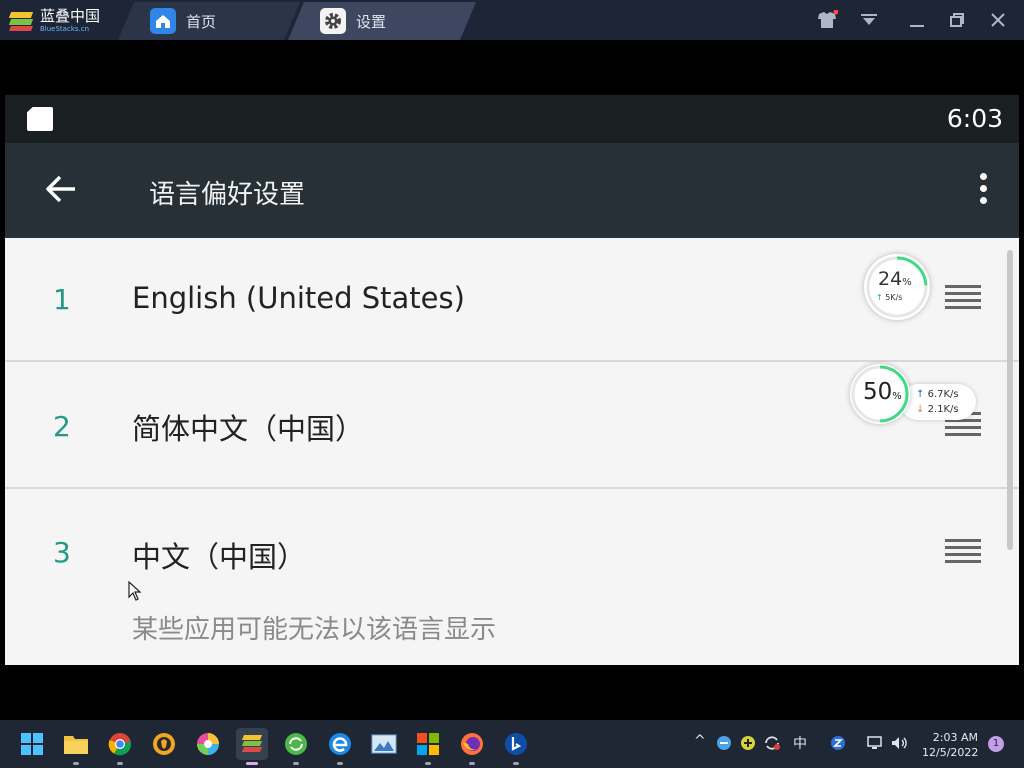 The image size is (1024, 768). What do you see at coordinates (937, 394) in the screenshot?
I see `upload-speed: ↑ 6.7K/s` at bounding box center [937, 394].